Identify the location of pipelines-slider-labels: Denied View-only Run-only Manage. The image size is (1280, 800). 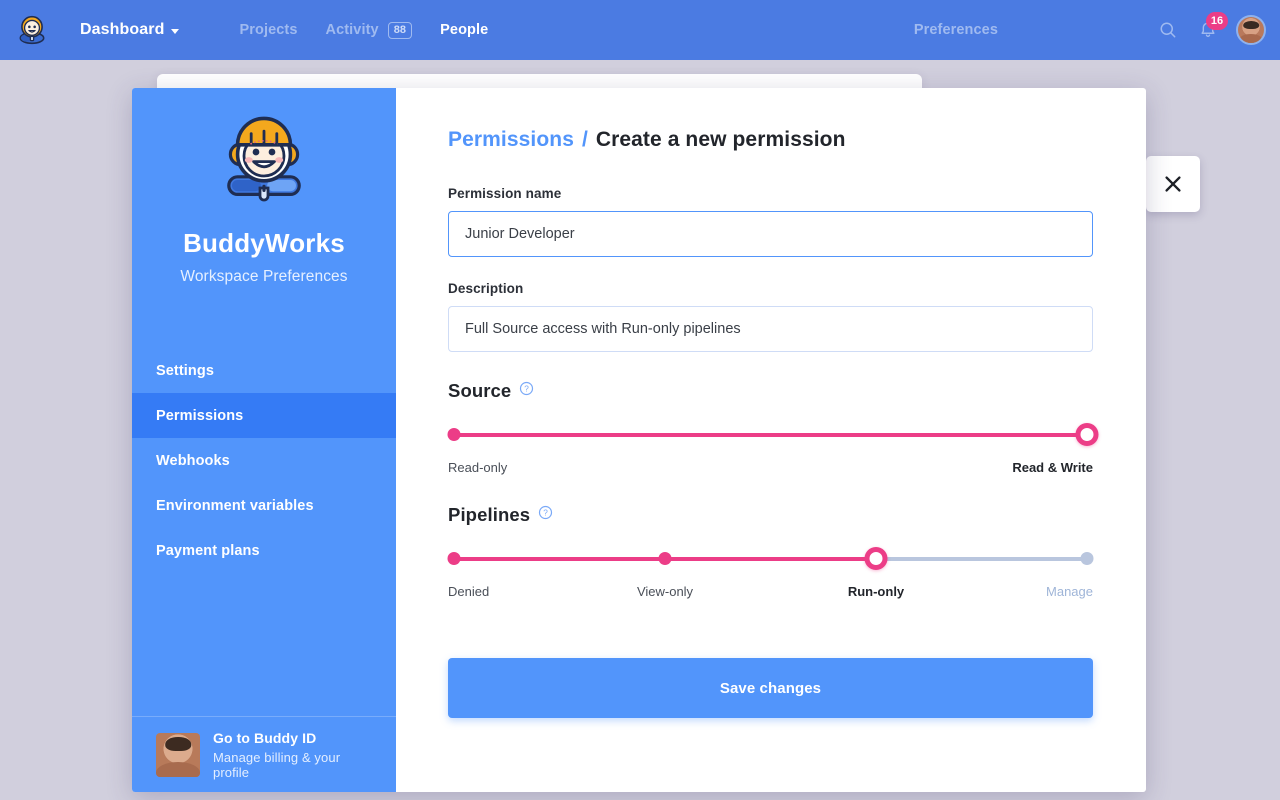
(770, 593).